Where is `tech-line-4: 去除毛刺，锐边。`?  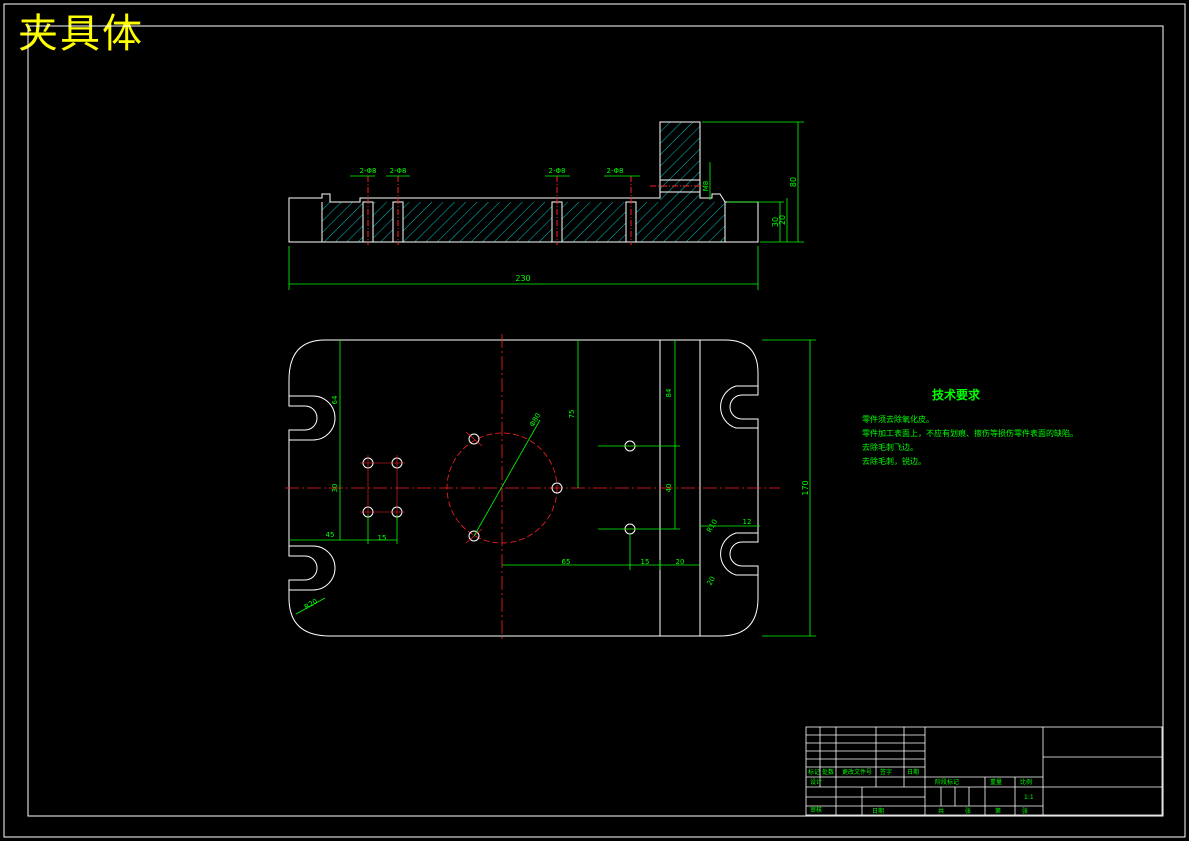
tech-line-4: 去除毛刺，锐边。 is located at coordinates (894, 461).